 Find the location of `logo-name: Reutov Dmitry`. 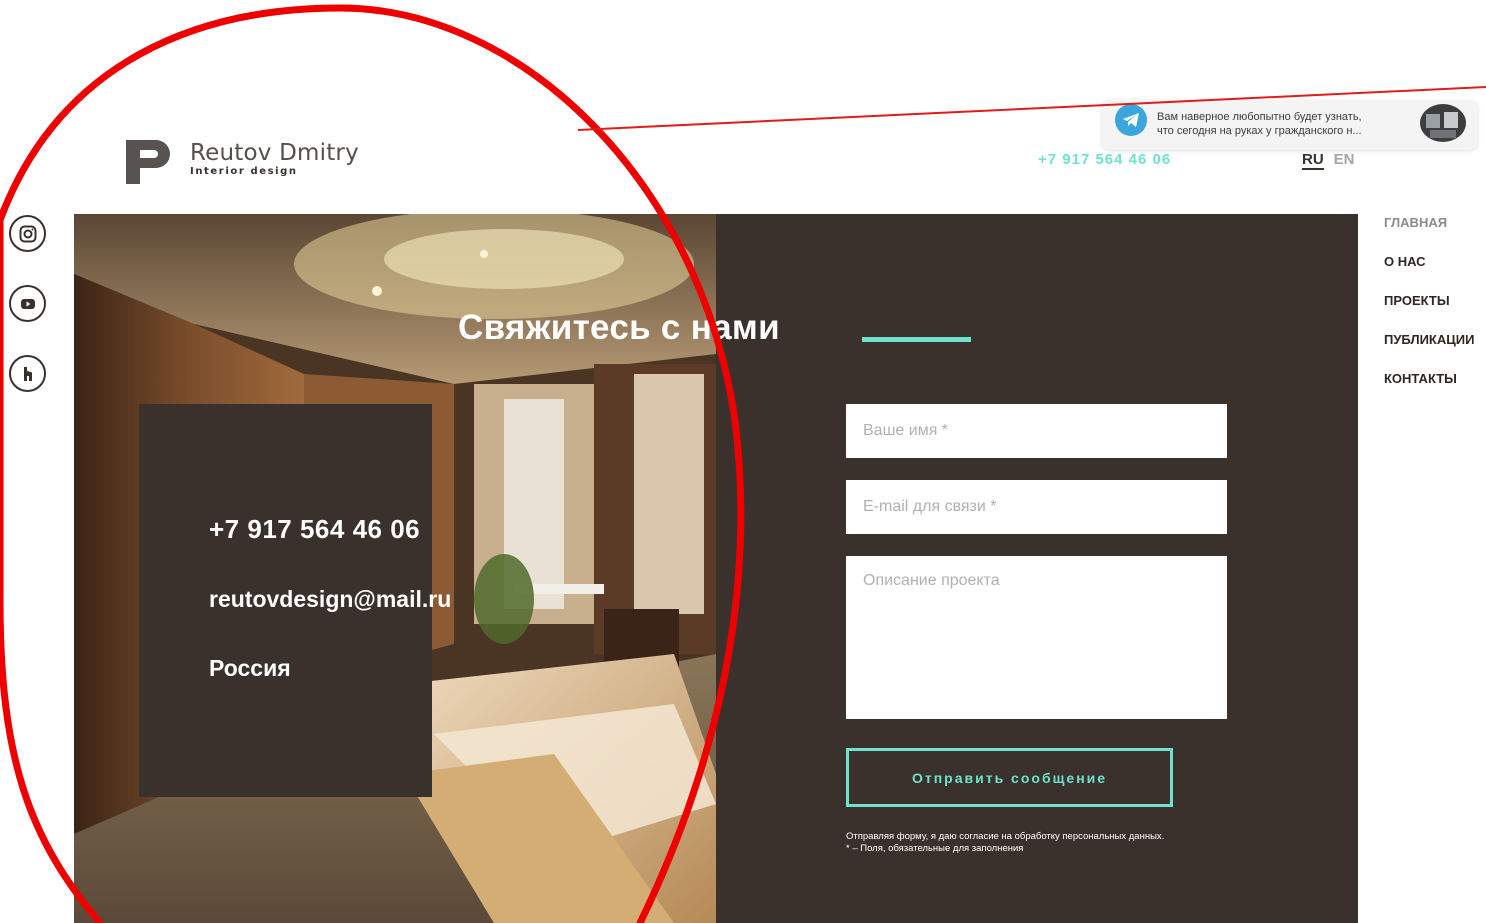

logo-name: Reutov Dmitry is located at coordinates (274, 153).